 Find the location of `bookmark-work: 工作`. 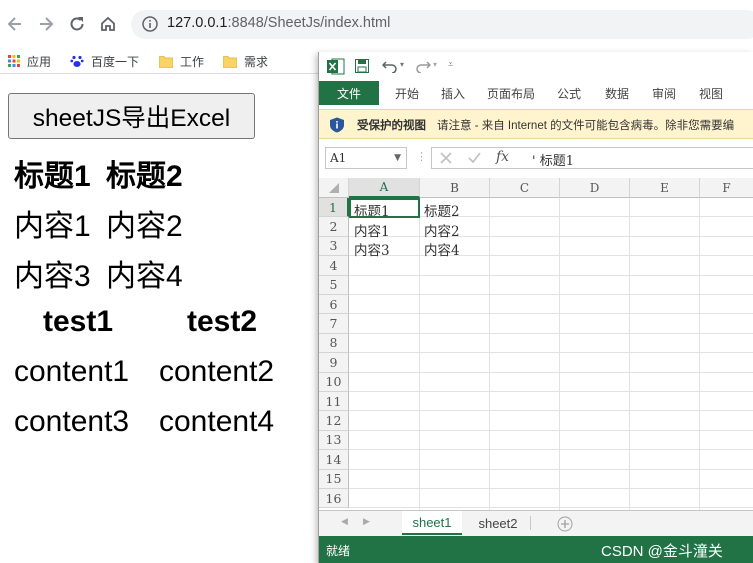

bookmark-work: 工作 is located at coordinates (181, 61).